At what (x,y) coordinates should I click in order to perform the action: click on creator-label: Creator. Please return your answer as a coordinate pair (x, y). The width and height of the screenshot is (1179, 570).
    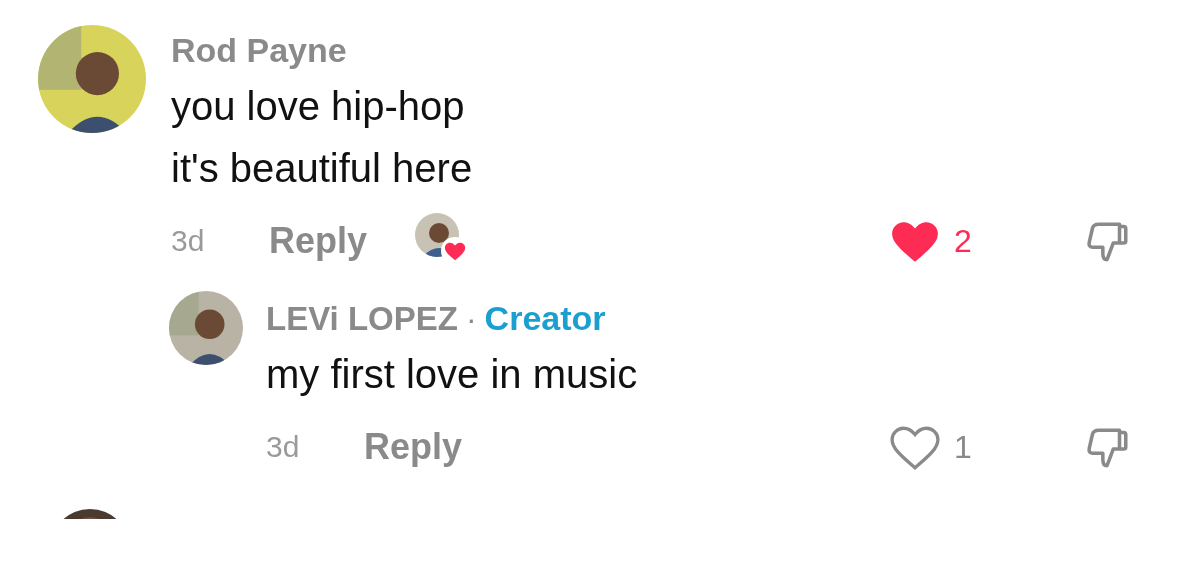
    Looking at the image, I should click on (545, 318).